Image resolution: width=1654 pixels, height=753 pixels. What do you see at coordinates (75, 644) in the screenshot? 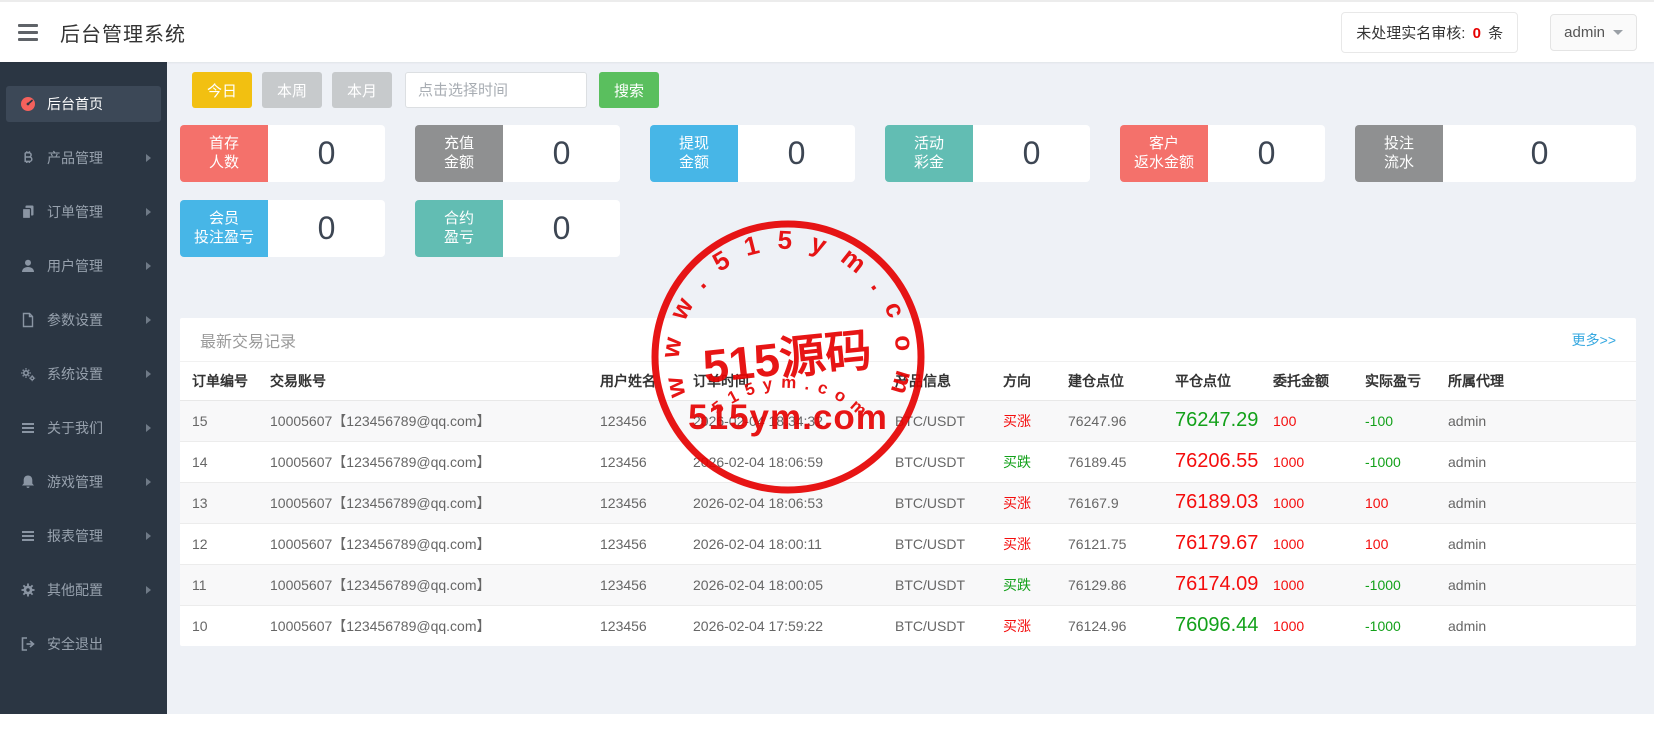
I see `sidebar-item-label: 安全退出` at bounding box center [75, 644].